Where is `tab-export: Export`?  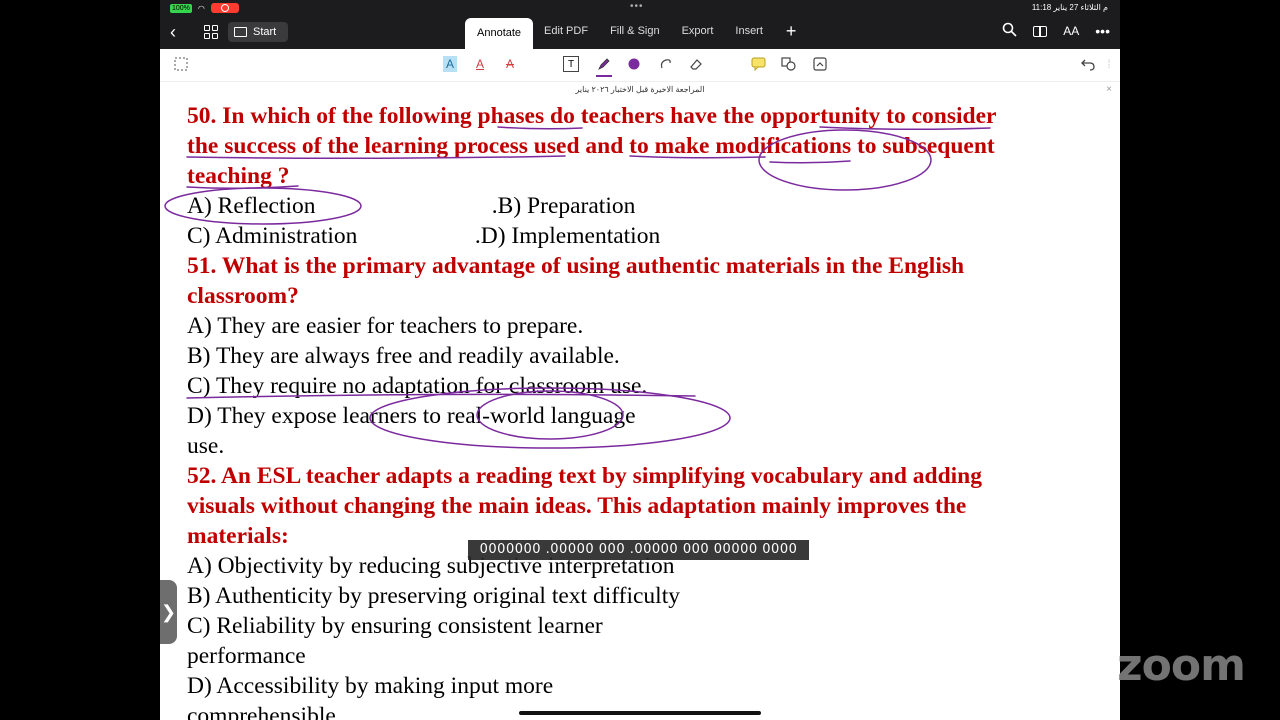
tab-export: Export is located at coordinates (698, 33).